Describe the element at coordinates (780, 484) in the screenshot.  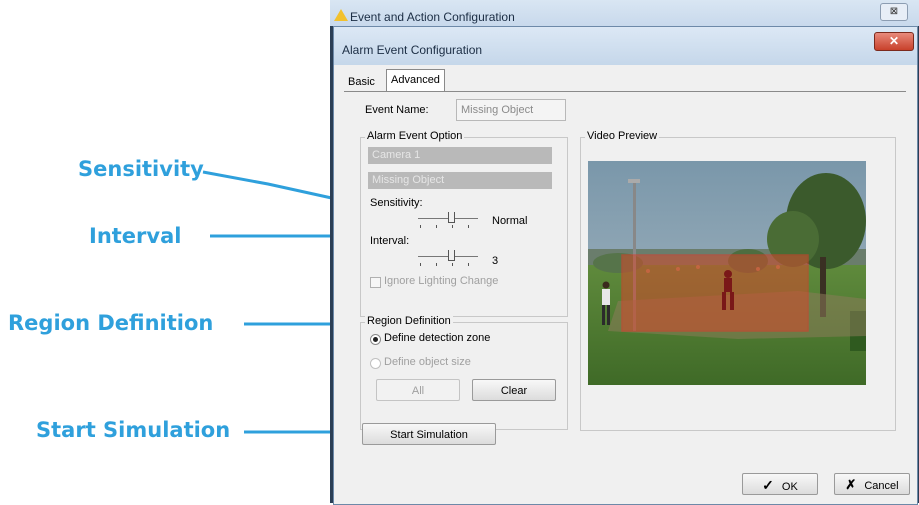
I see `ok-button: ✓ OK` at that location.